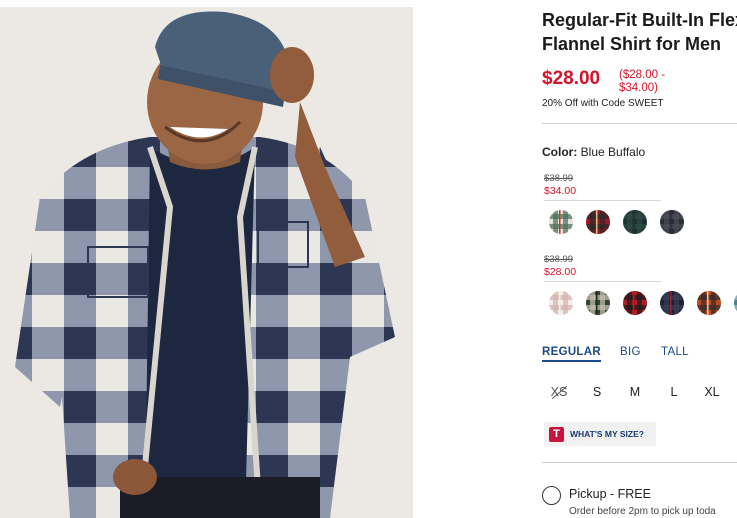 The height and width of the screenshot is (518, 737). What do you see at coordinates (672, 222) in the screenshot?
I see `swatch-charcoal-check` at bounding box center [672, 222].